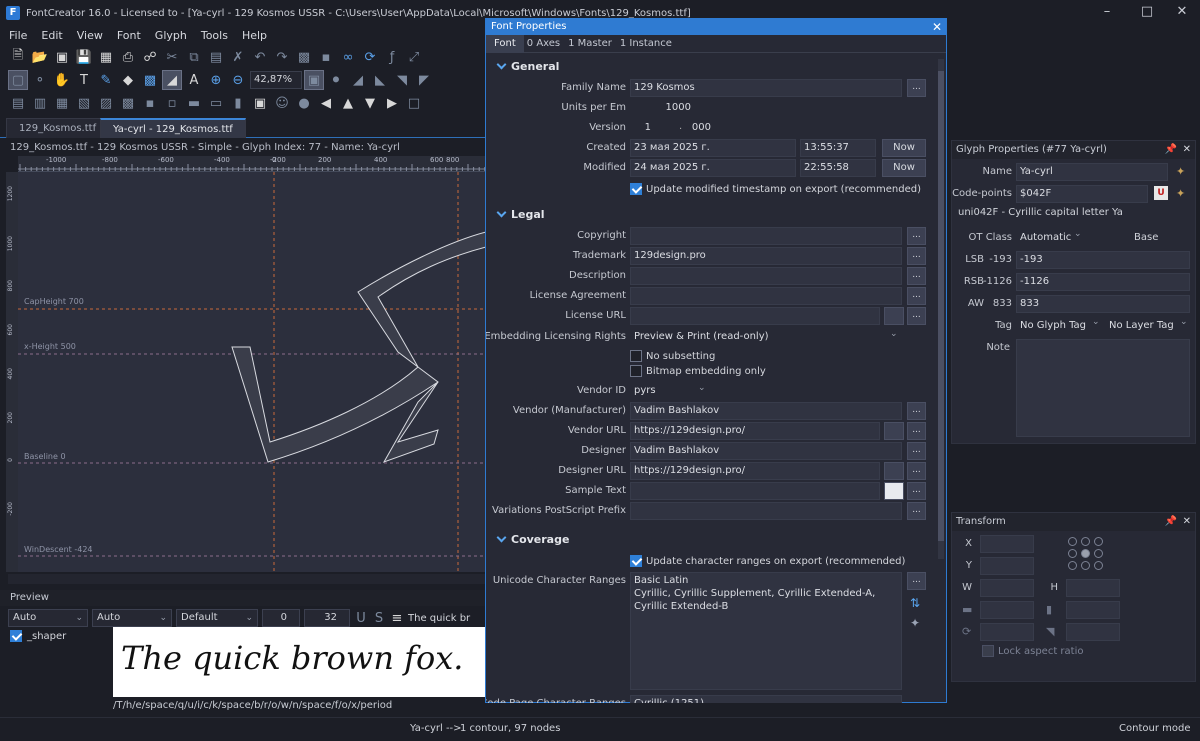 The height and width of the screenshot is (741, 1200). Describe the element at coordinates (62, 103) in the screenshot. I see `align-right-icon: ▦` at that location.